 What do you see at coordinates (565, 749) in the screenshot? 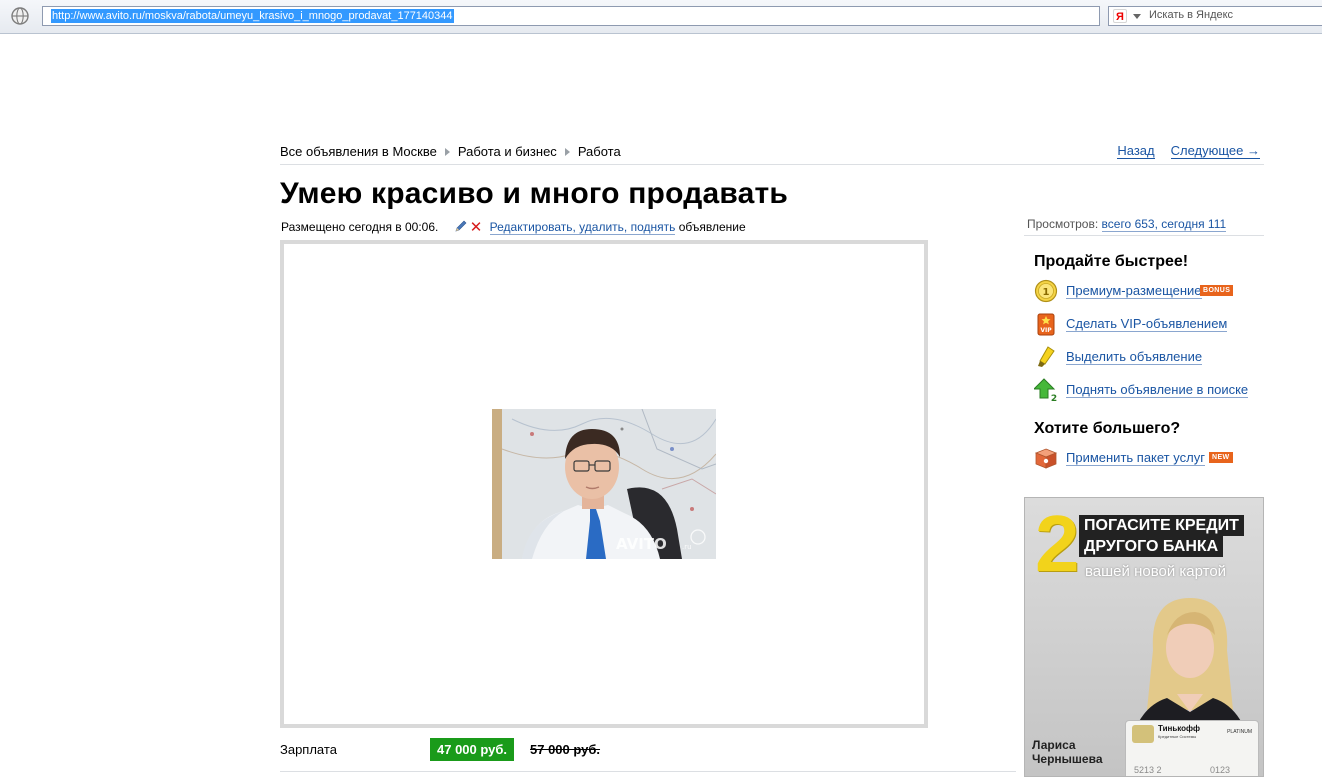
I see `price-old: 57 000 руб.` at bounding box center [565, 749].